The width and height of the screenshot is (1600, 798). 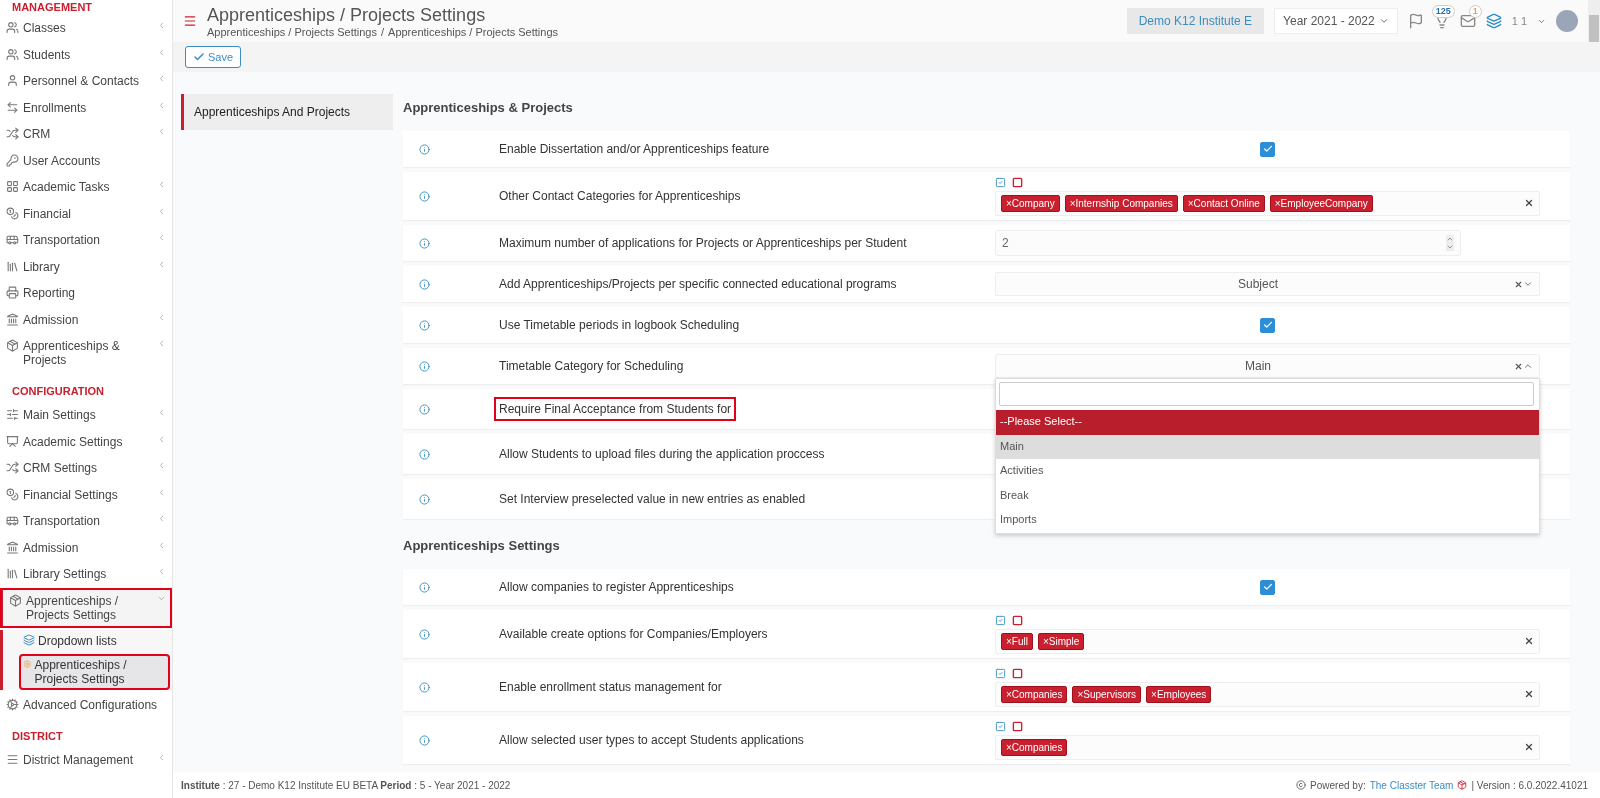 What do you see at coordinates (1266, 394) in the screenshot?
I see `search-field` at bounding box center [1266, 394].